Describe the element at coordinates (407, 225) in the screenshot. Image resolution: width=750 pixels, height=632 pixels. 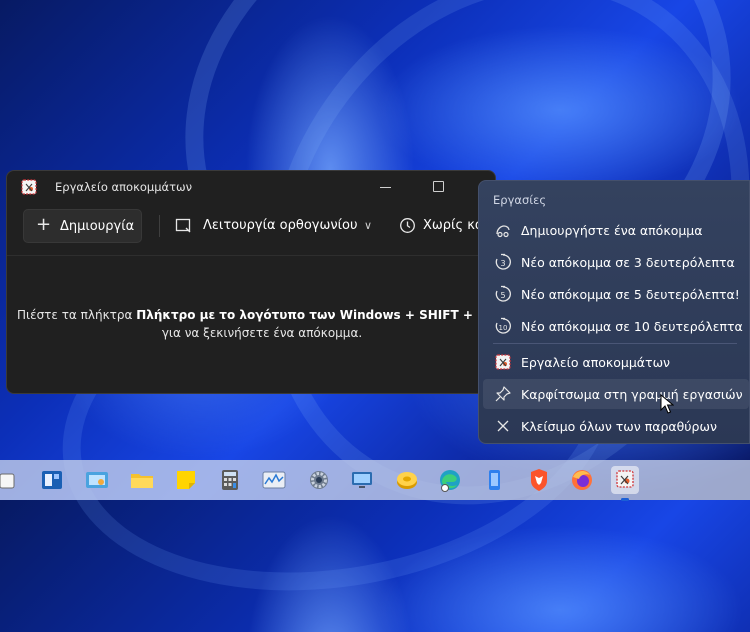
I see `clock-icon` at that location.